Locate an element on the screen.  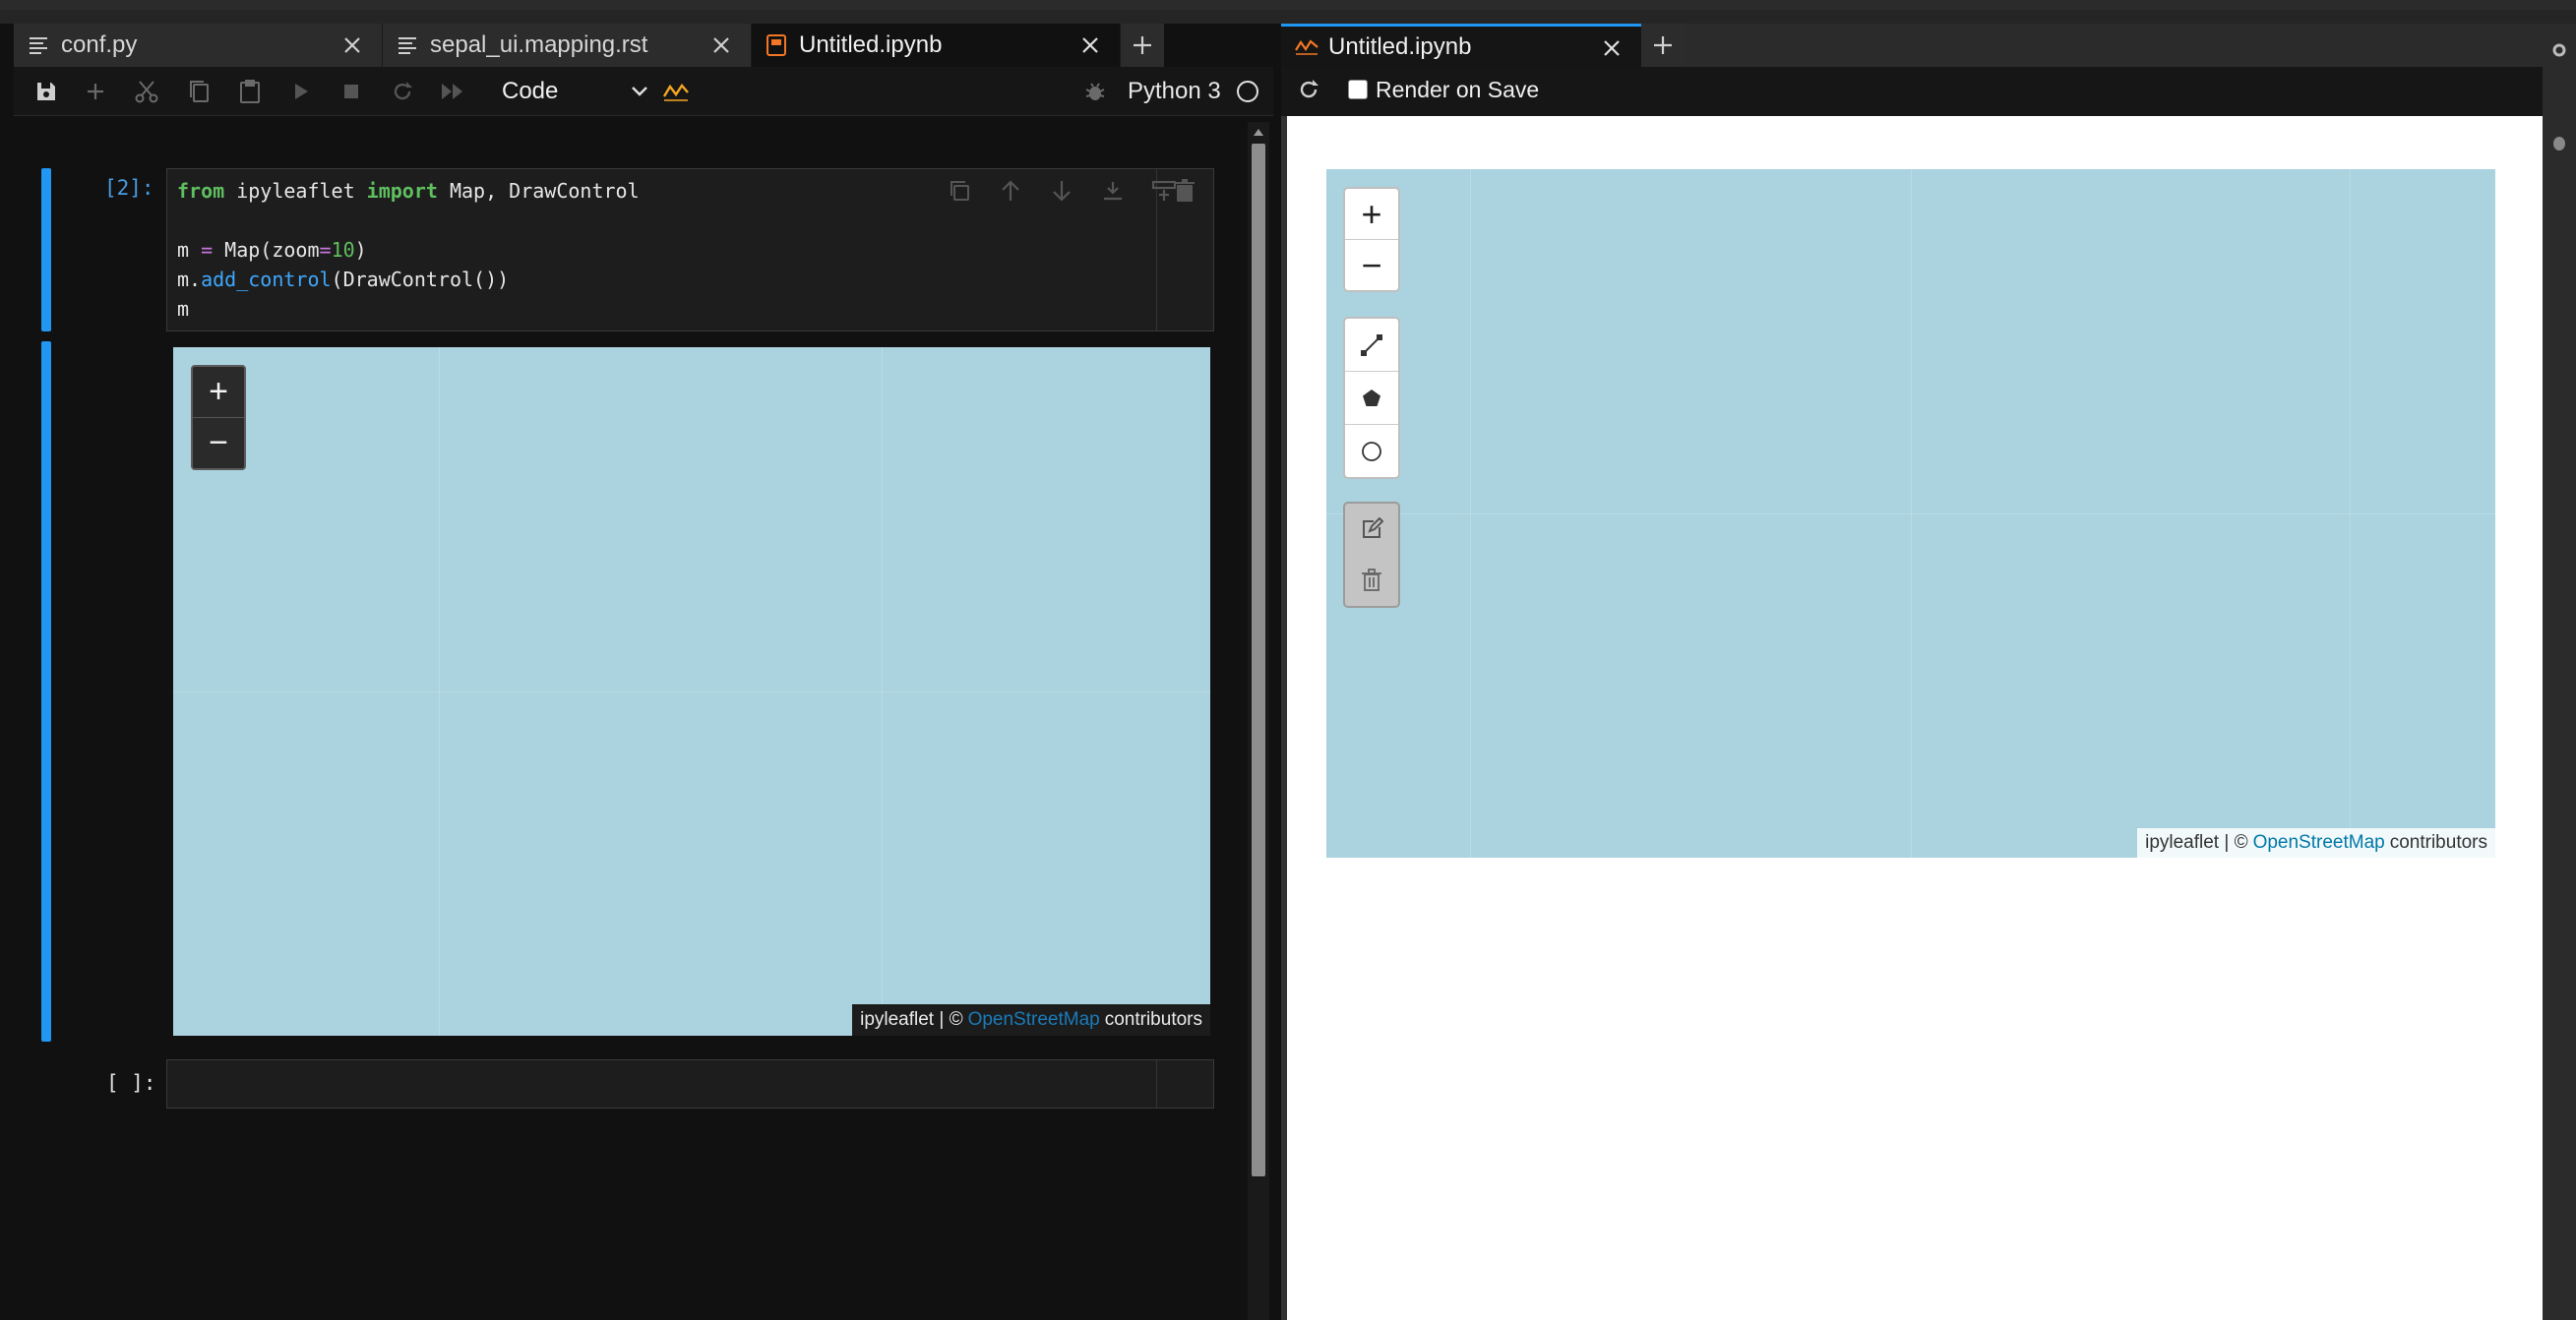
tab-sepal-ui-mapping-rst: sepal_ui.mapping.rst is located at coordinates (567, 45).